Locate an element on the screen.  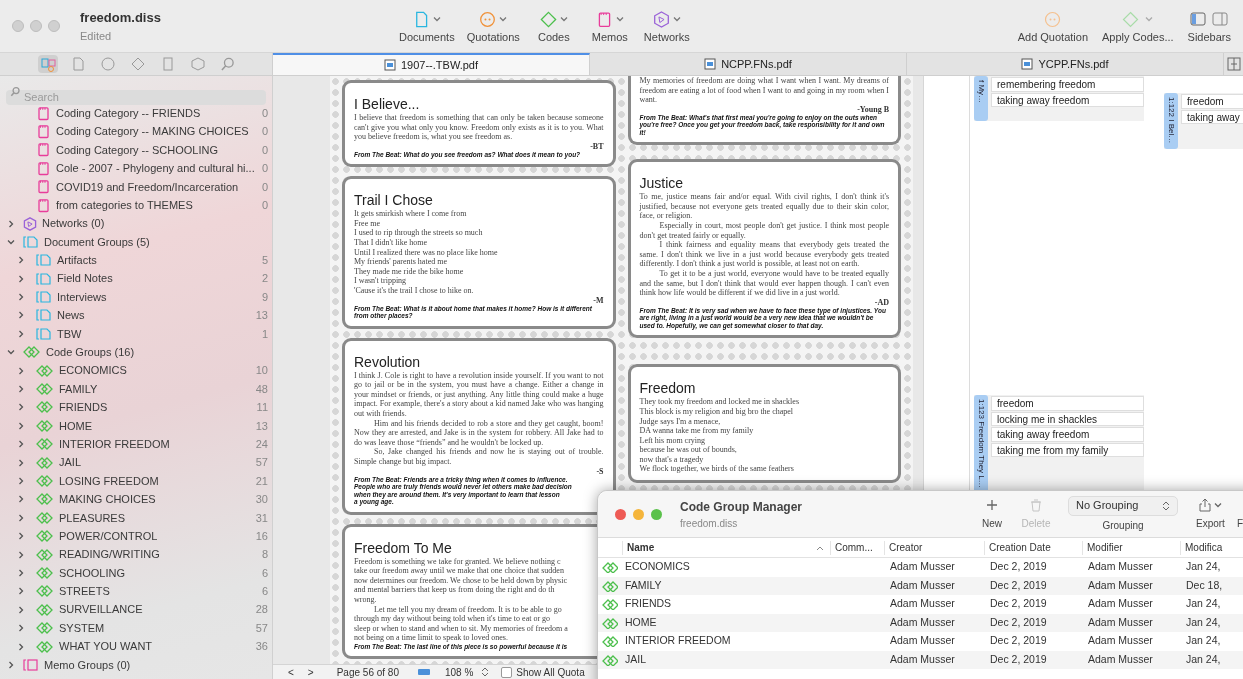
text-line: take our freedom away until we make that one choice that sudden is located at coordinates (459, 571).